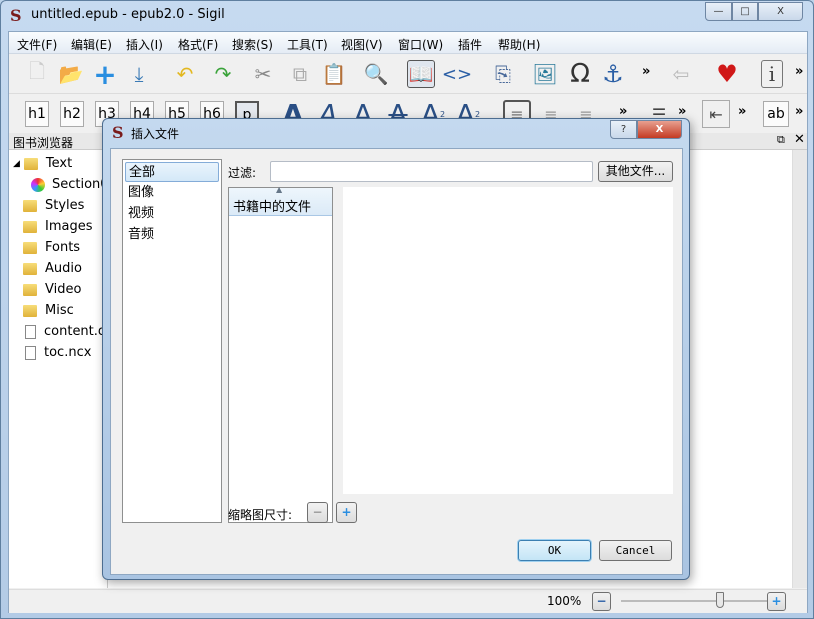 The width and height of the screenshot is (814, 619). Describe the element at coordinates (601, 601) in the screenshot. I see `zoom-out-button: −` at that location.